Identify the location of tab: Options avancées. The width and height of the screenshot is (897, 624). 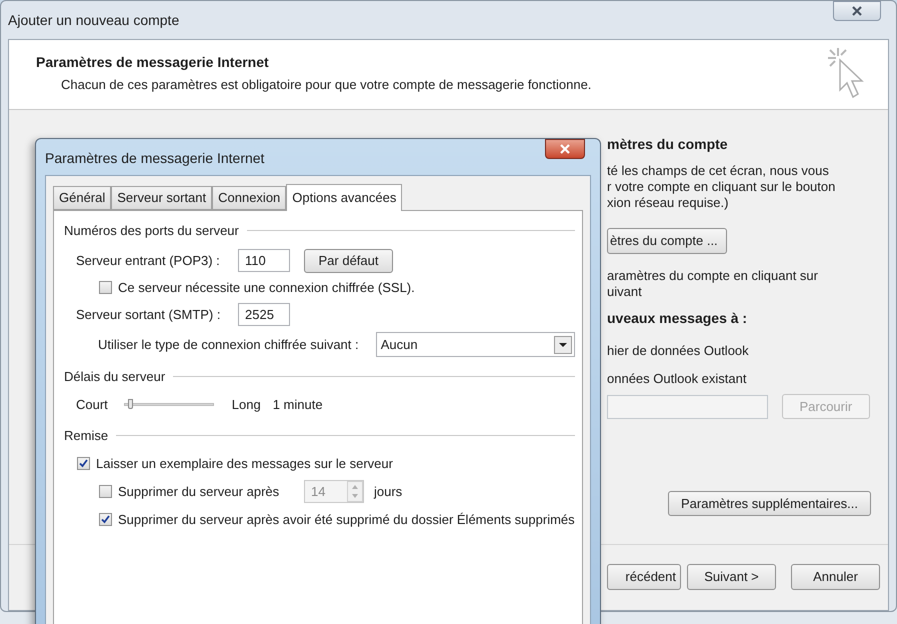
(344, 197).